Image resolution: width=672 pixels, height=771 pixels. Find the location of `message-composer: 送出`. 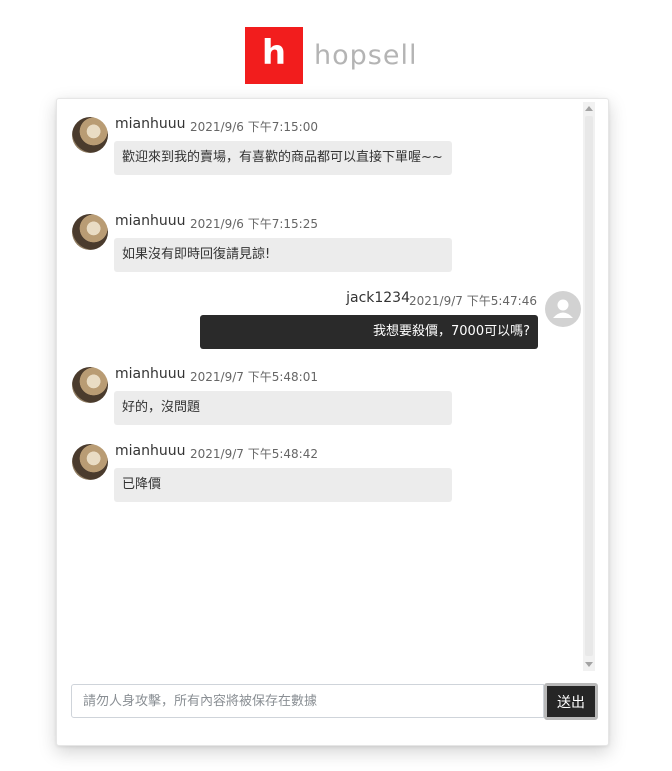

message-composer: 送出 is located at coordinates (334, 701).